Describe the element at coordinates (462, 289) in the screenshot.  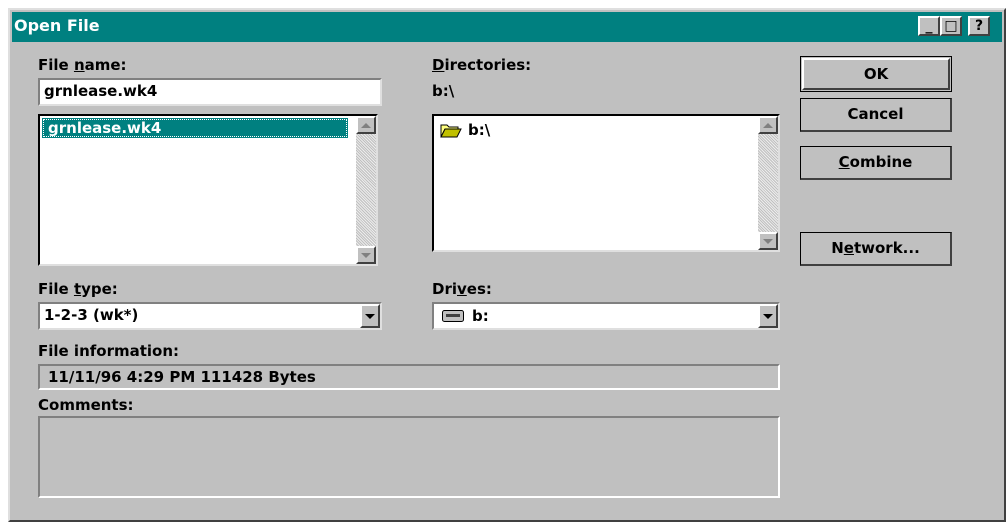
I see `drives-label: Drives:` at that location.